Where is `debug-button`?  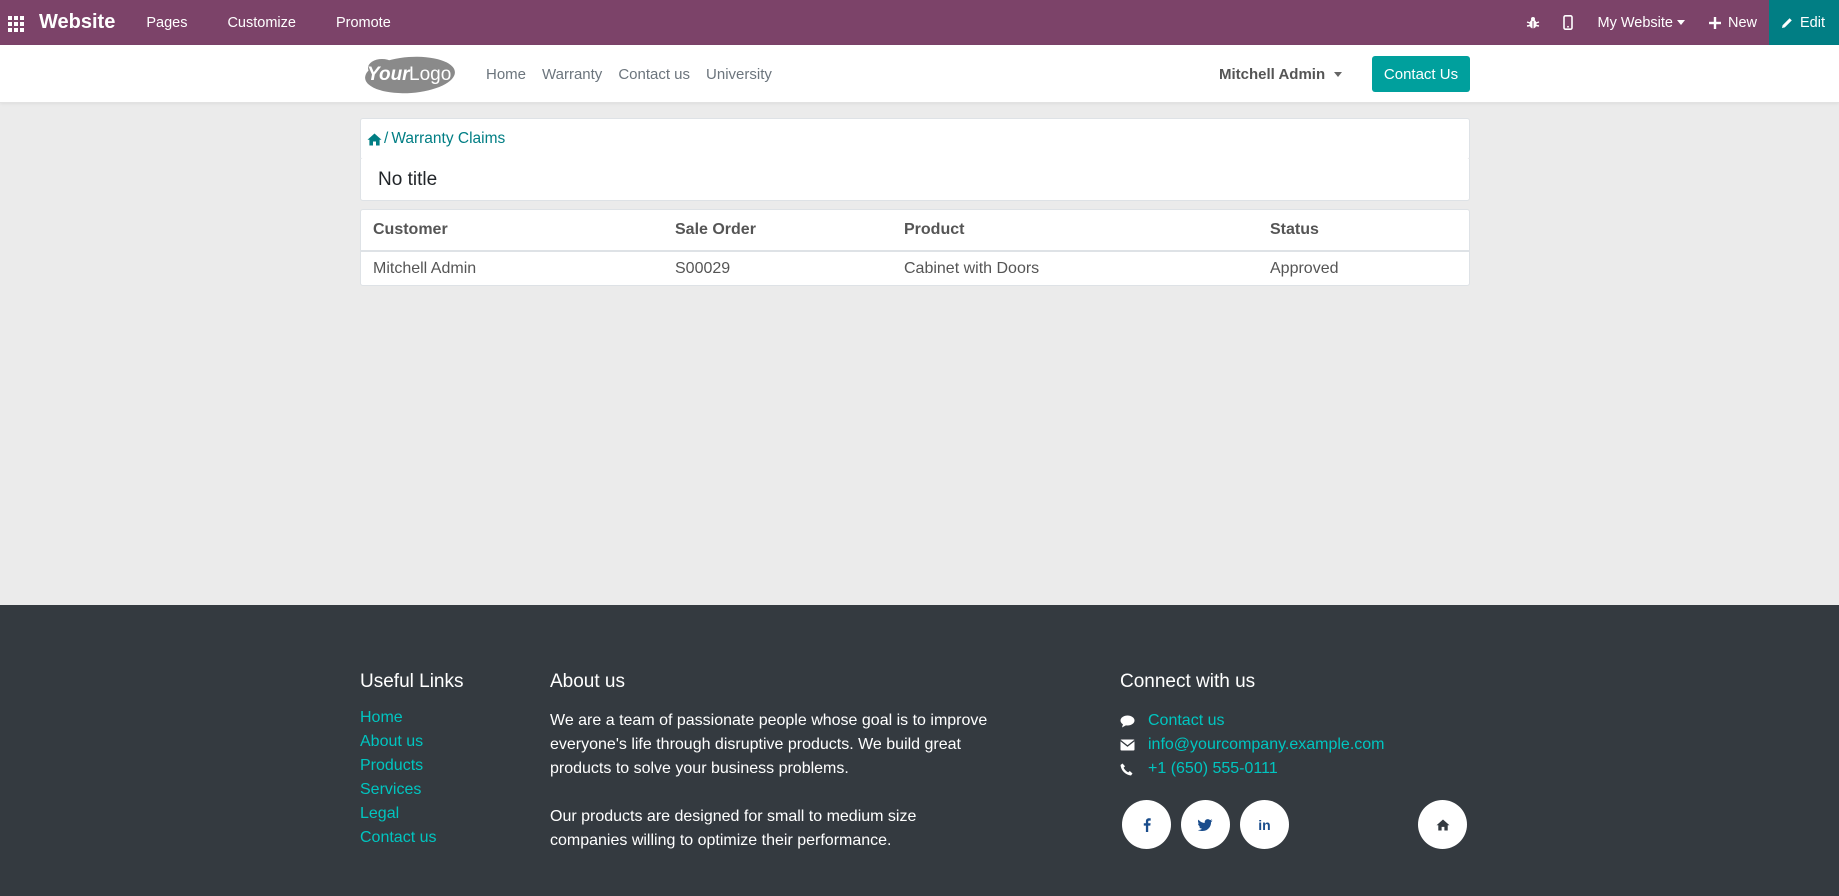
debug-button is located at coordinates (1533, 22).